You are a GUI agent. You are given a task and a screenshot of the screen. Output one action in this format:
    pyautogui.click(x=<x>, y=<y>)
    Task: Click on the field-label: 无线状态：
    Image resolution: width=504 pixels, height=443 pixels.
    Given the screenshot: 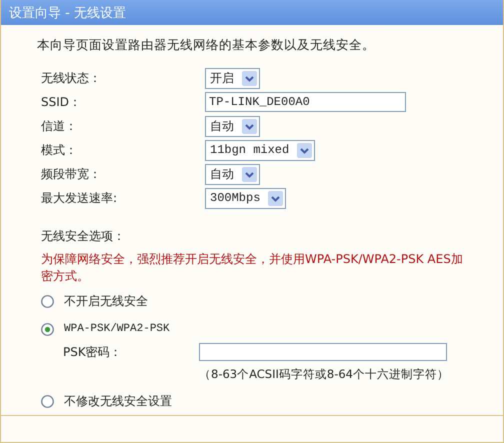 What is the action you would take?
    pyautogui.click(x=71, y=78)
    